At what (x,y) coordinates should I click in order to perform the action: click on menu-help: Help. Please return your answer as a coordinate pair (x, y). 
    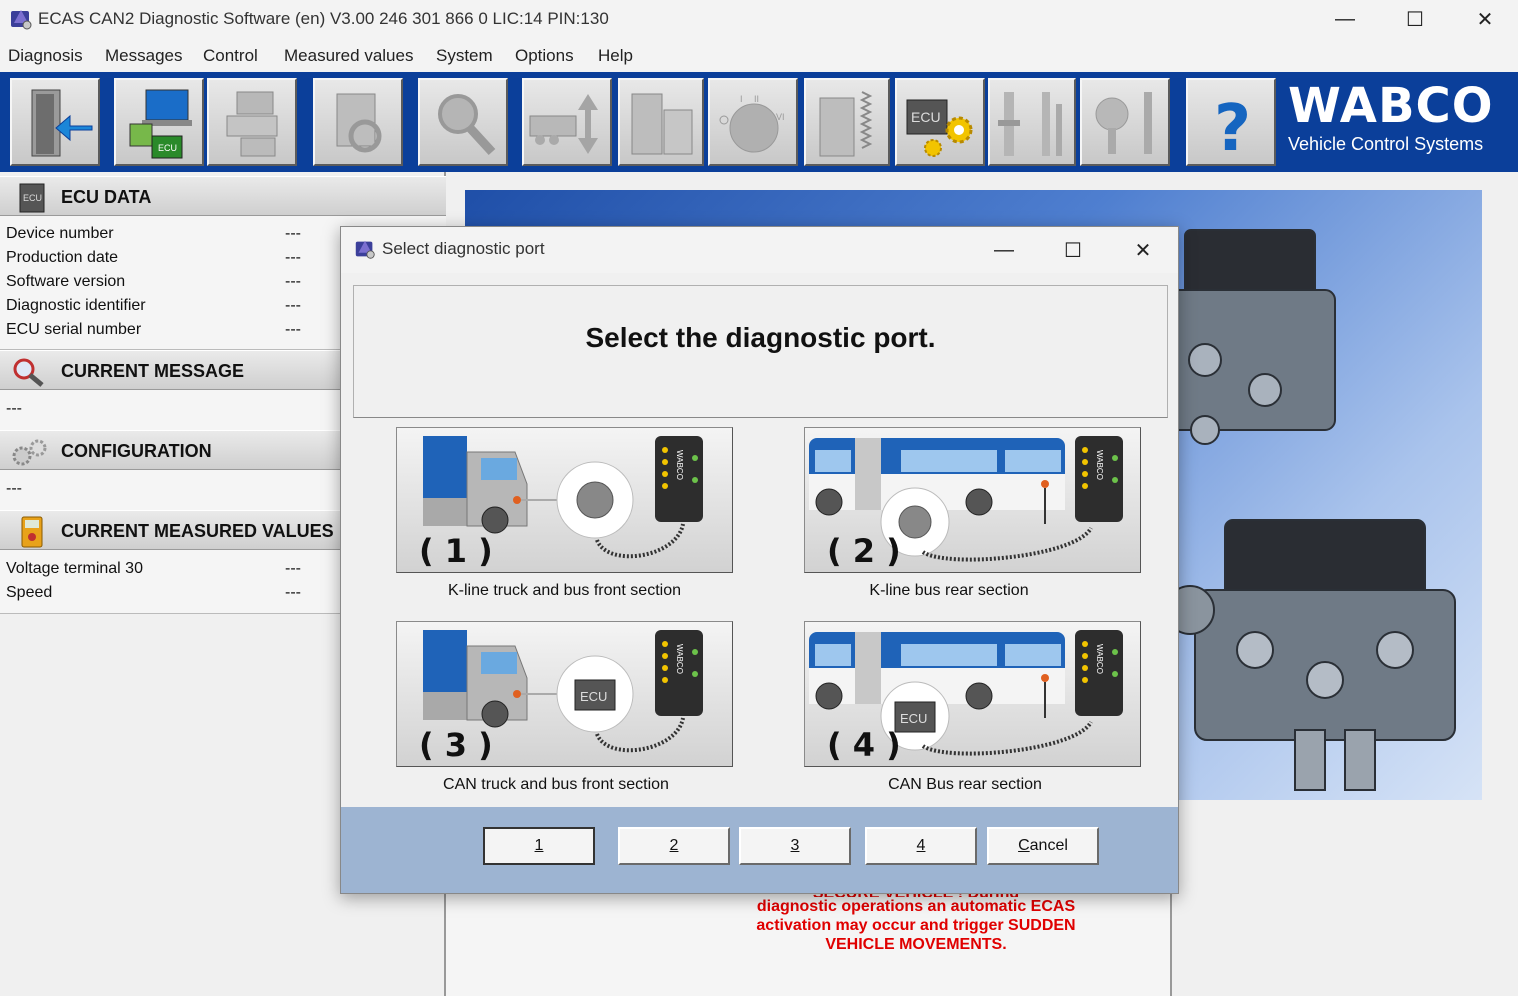
    Looking at the image, I should click on (615, 56).